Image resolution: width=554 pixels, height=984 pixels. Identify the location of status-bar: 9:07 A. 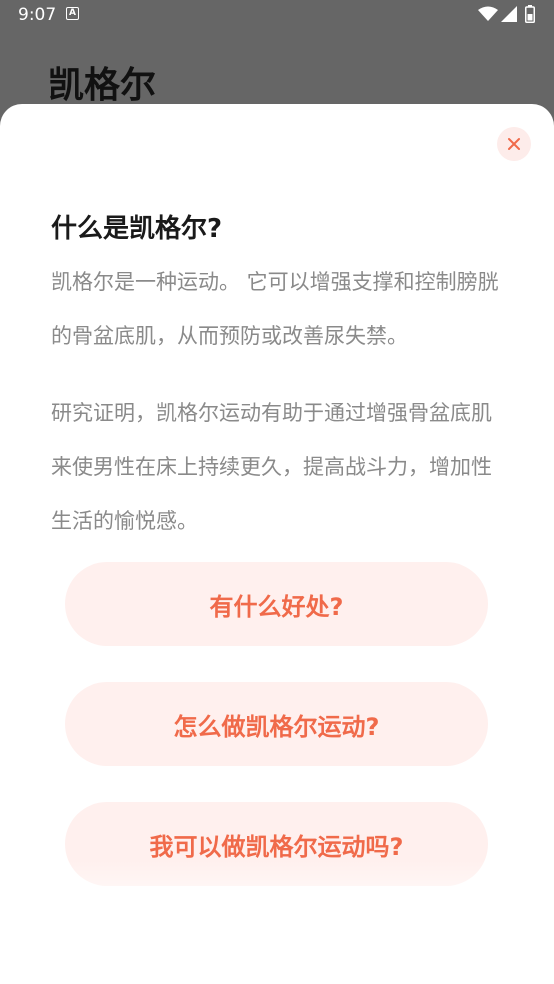
(277, 15).